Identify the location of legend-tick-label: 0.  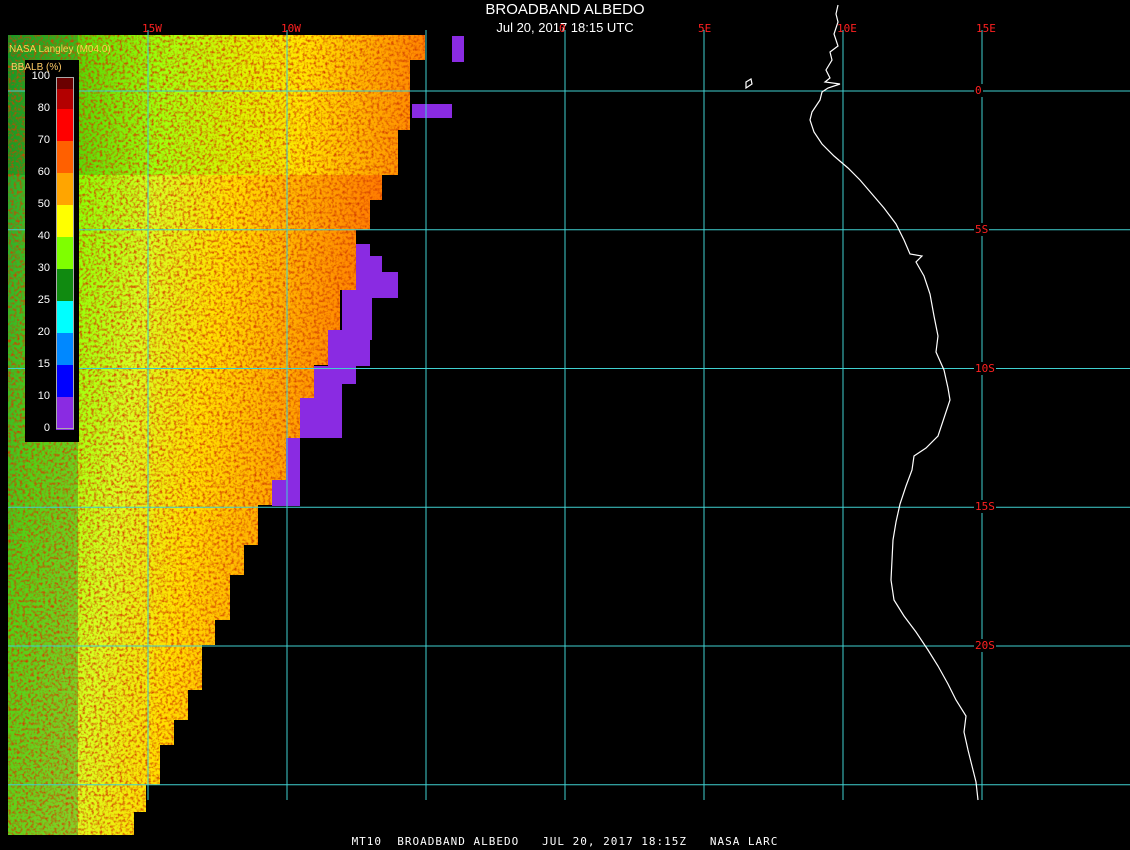
(46, 428).